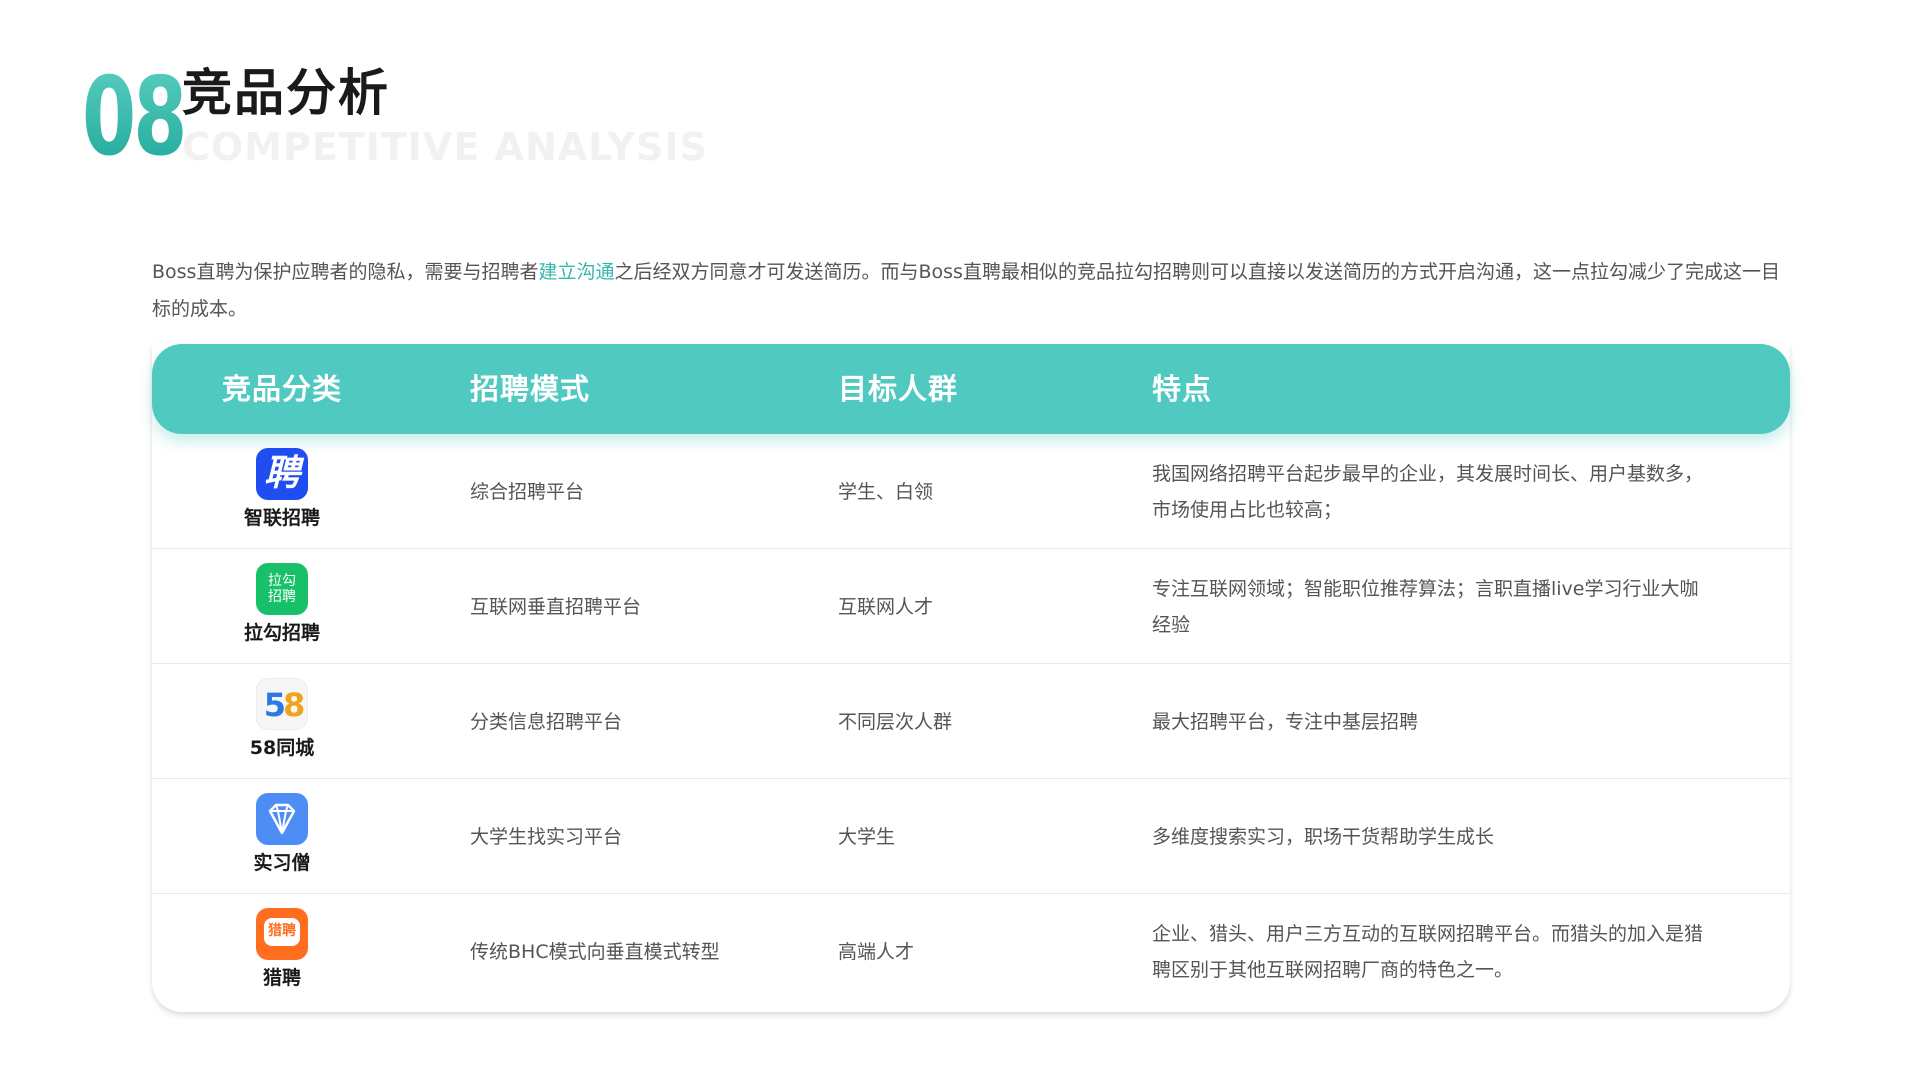 The height and width of the screenshot is (1080, 1920). I want to click on competitor-name: 实习僧, so click(282, 863).